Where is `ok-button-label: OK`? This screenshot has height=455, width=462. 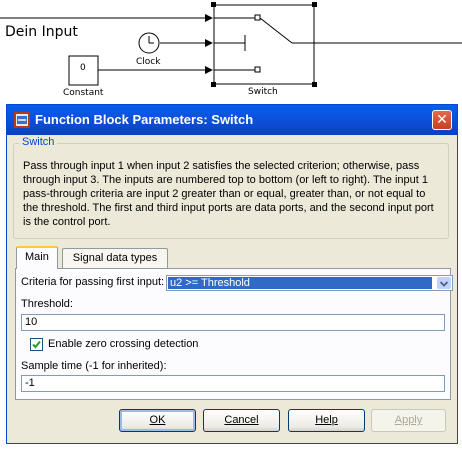
ok-button-label: OK is located at coordinates (157, 420).